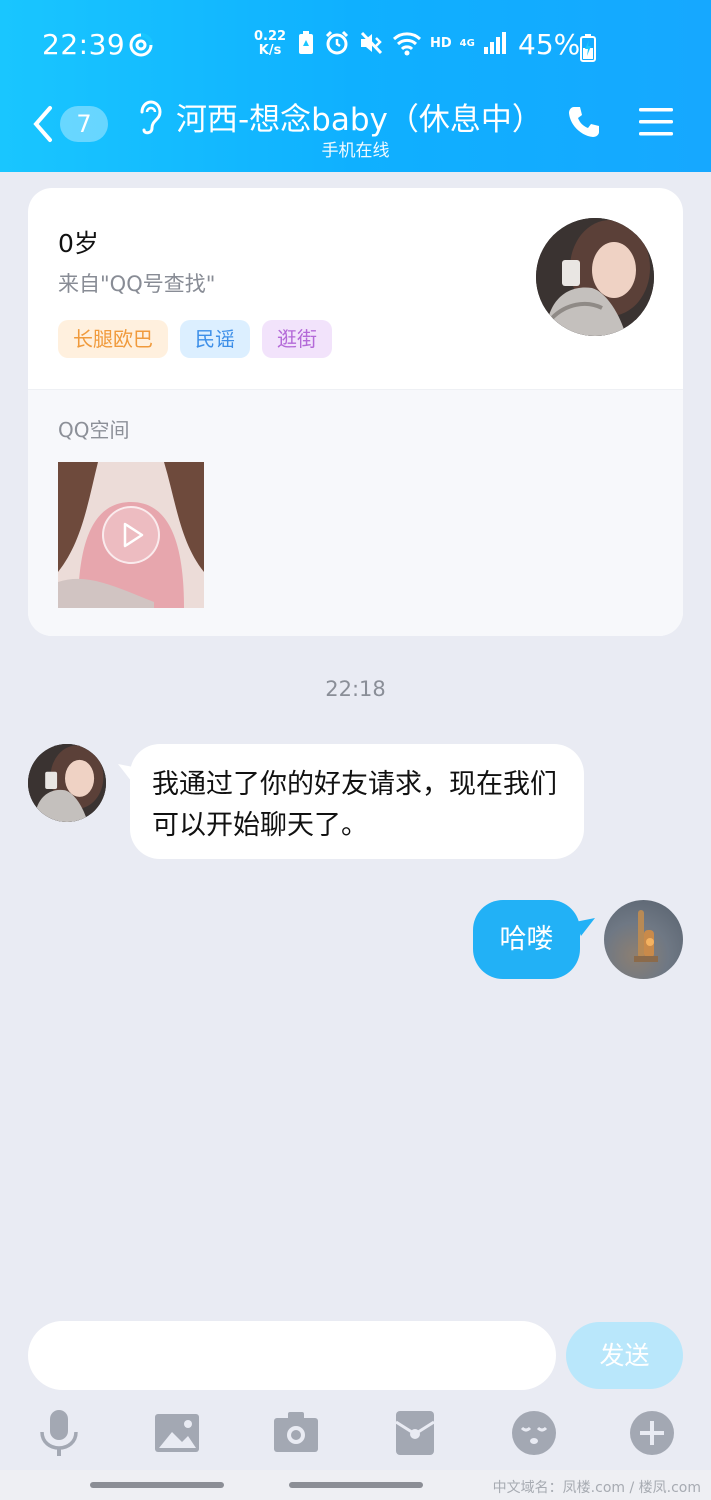 The image size is (711, 1500). I want to click on sent-message-bubble: 哈喽, so click(526, 939).